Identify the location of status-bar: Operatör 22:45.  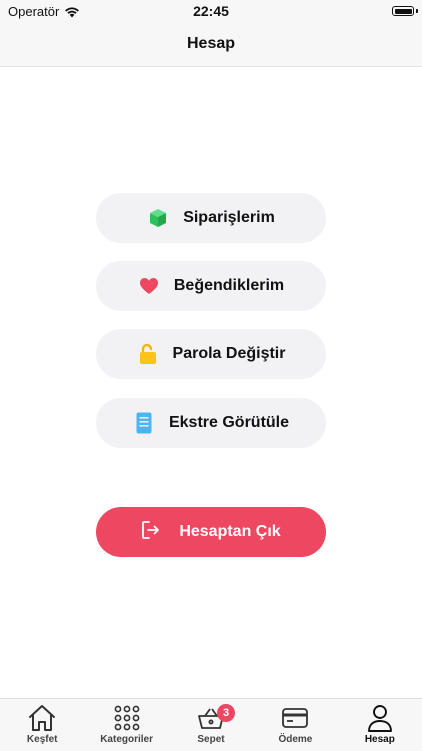
(211, 12).